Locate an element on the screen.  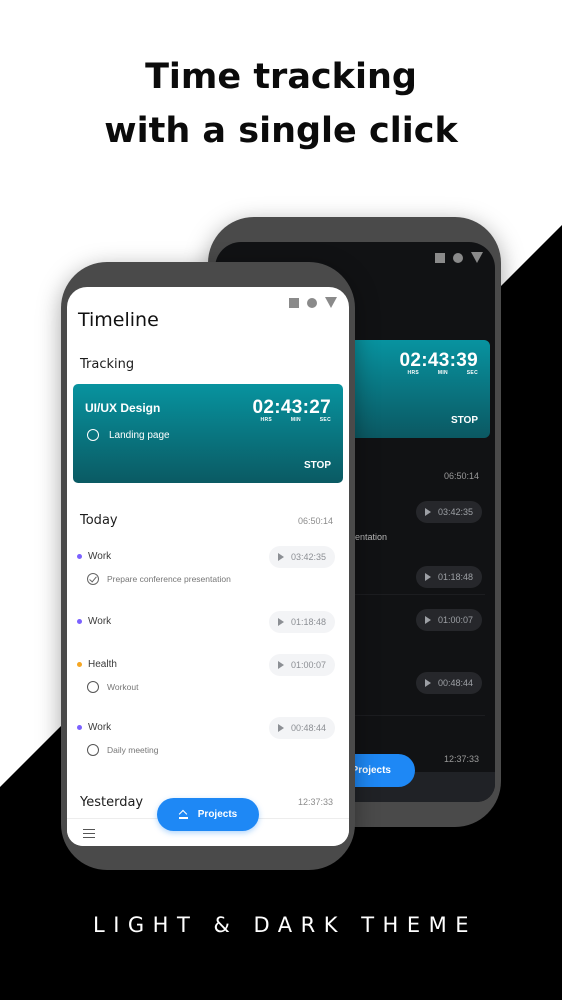
tracking-task: Landing page is located at coordinates (128, 435).